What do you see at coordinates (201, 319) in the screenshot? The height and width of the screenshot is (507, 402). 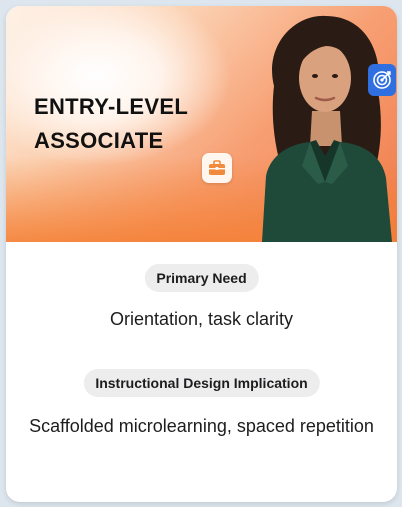 I see `primary-need-value: Orientation, task clarity` at bounding box center [201, 319].